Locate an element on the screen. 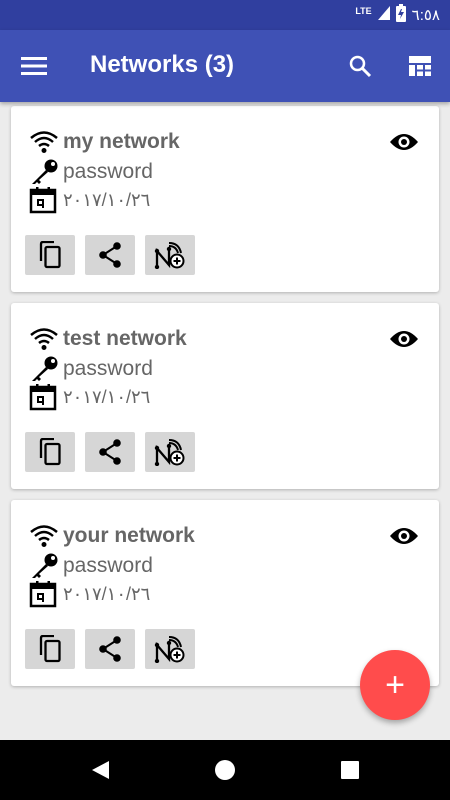  recents-button is located at coordinates (350, 770).